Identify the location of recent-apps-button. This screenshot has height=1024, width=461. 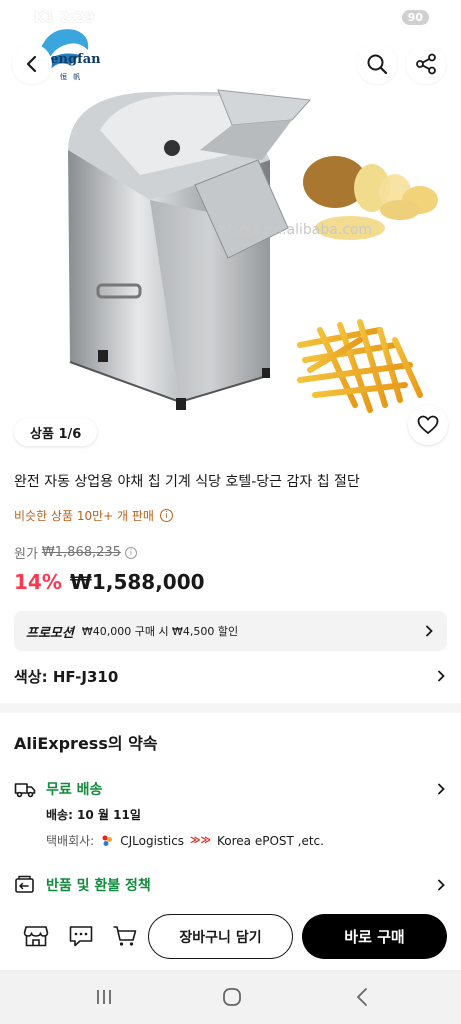
(104, 997).